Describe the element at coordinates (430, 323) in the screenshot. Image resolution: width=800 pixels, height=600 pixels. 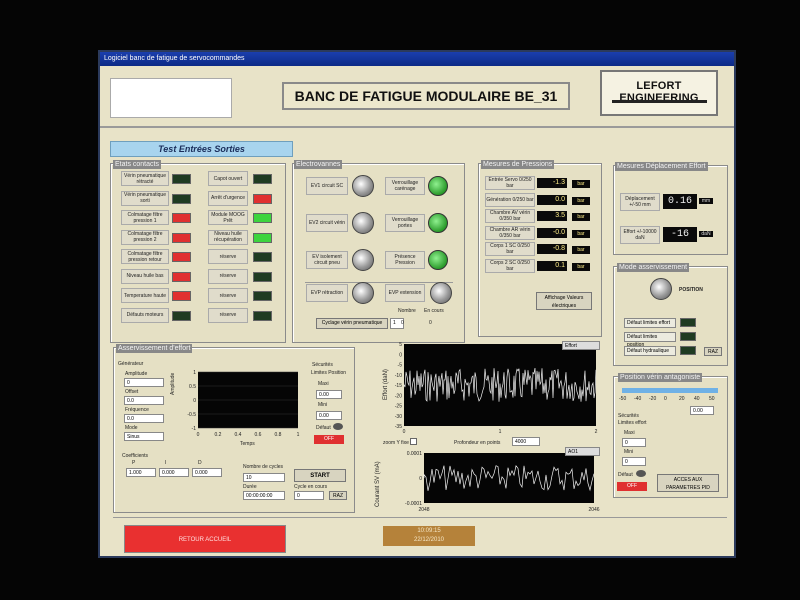
I see `en-cours-value: 0` at that location.